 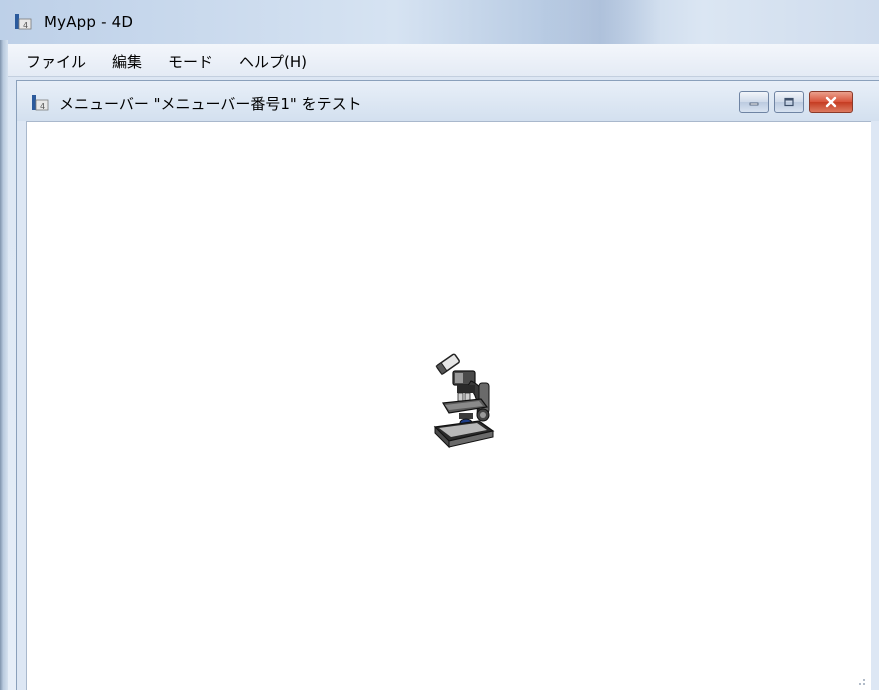 I want to click on close-button, so click(x=831, y=102).